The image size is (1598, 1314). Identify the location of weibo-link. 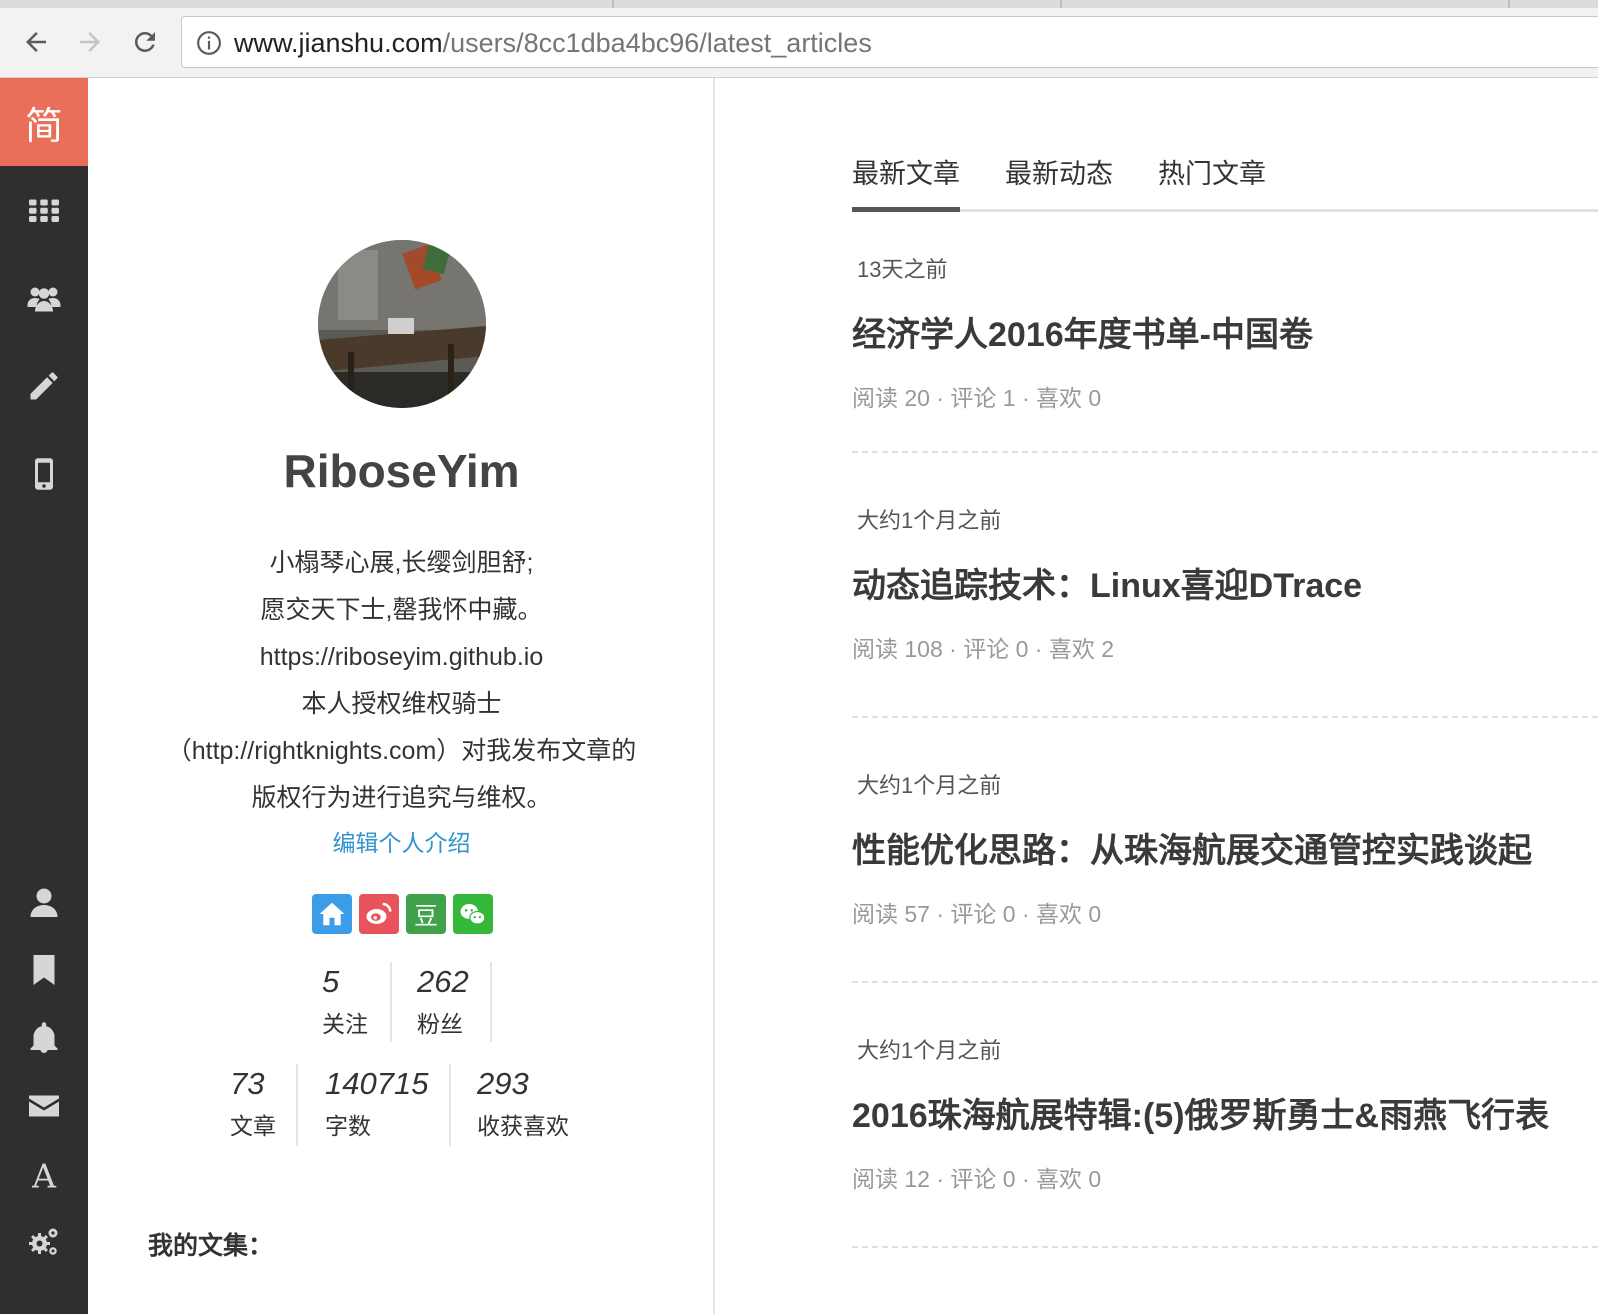
(379, 914).